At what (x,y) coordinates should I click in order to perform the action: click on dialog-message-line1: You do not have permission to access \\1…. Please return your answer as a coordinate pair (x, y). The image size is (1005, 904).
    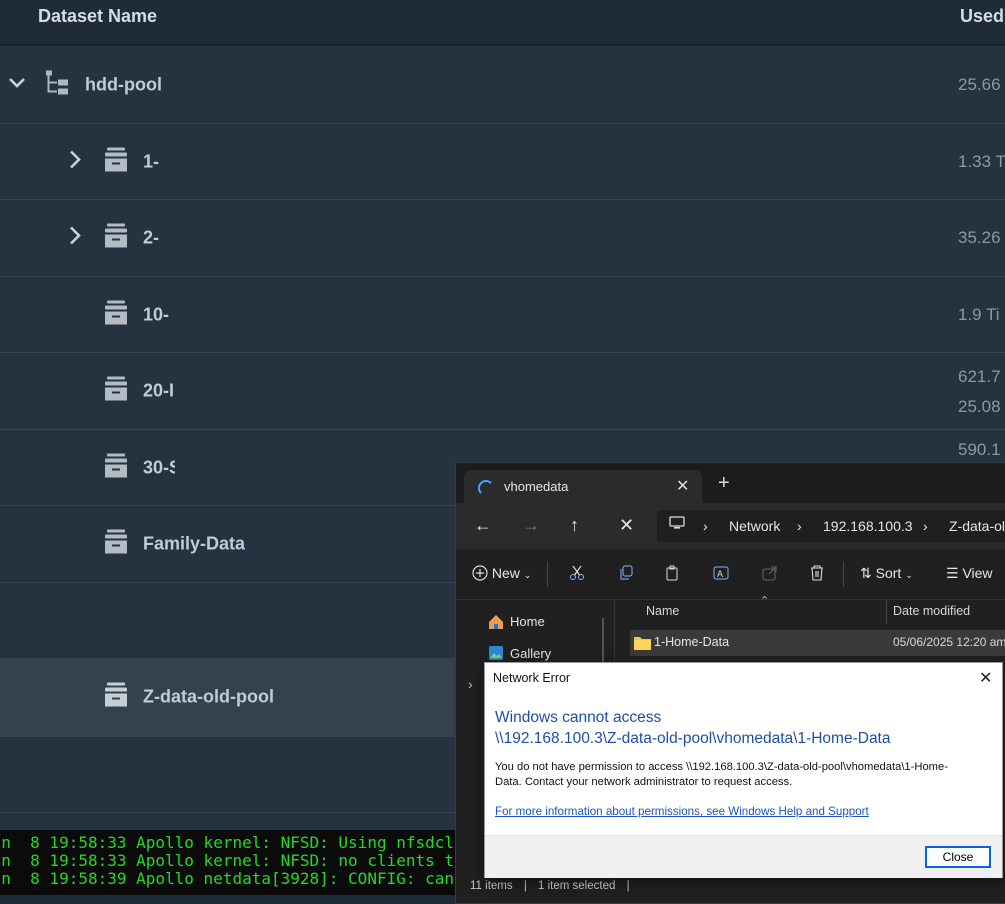
    Looking at the image, I should click on (721, 767).